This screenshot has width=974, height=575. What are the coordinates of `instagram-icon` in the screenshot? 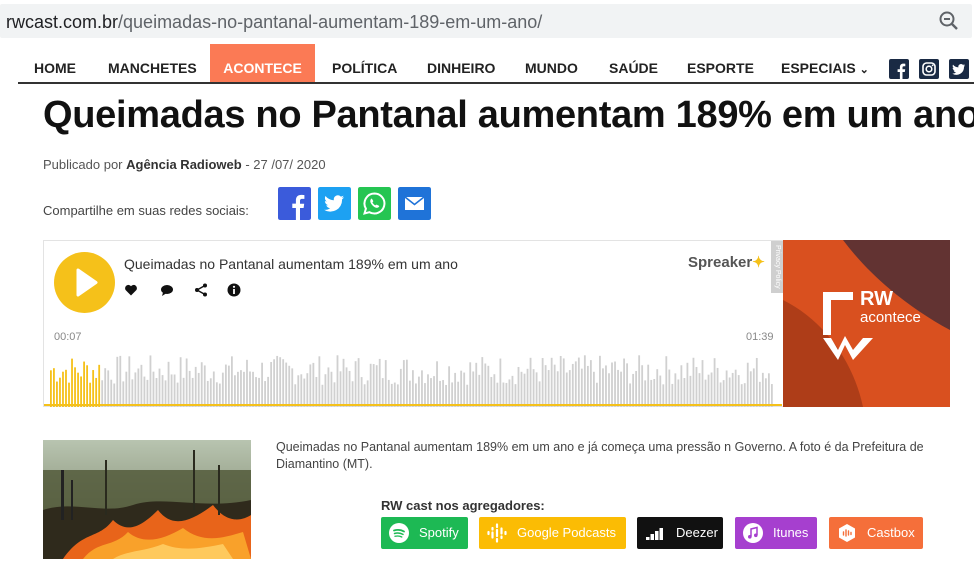 It's located at (929, 69).